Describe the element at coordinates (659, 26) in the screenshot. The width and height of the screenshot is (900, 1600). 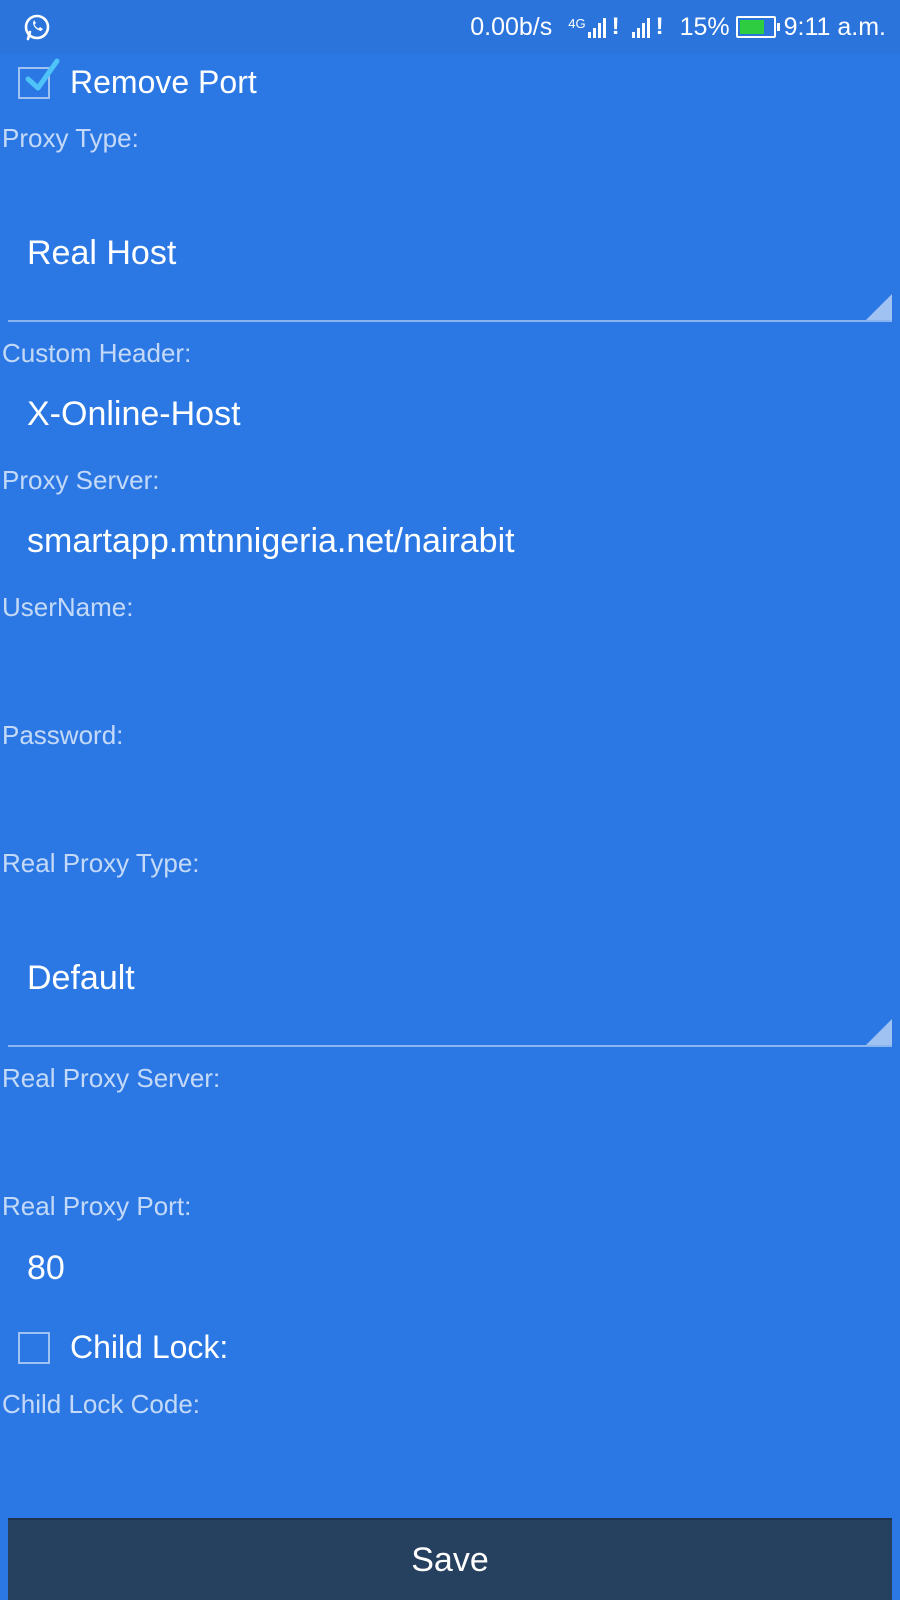
I see `signal-alert-2: !` at that location.